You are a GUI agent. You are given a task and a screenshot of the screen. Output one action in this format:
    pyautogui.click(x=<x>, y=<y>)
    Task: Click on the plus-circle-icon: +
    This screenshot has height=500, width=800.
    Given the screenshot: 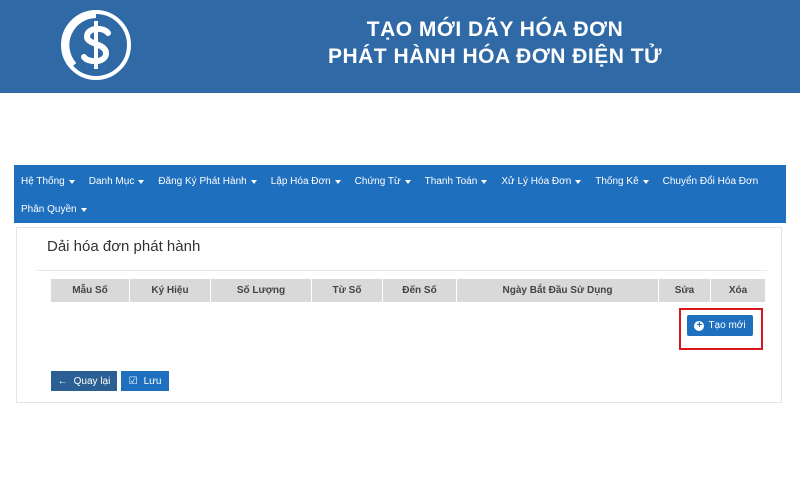 What is the action you would take?
    pyautogui.click(x=699, y=325)
    